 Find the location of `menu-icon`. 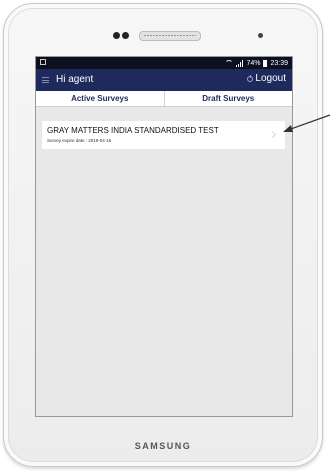

menu-icon is located at coordinates (45, 80).